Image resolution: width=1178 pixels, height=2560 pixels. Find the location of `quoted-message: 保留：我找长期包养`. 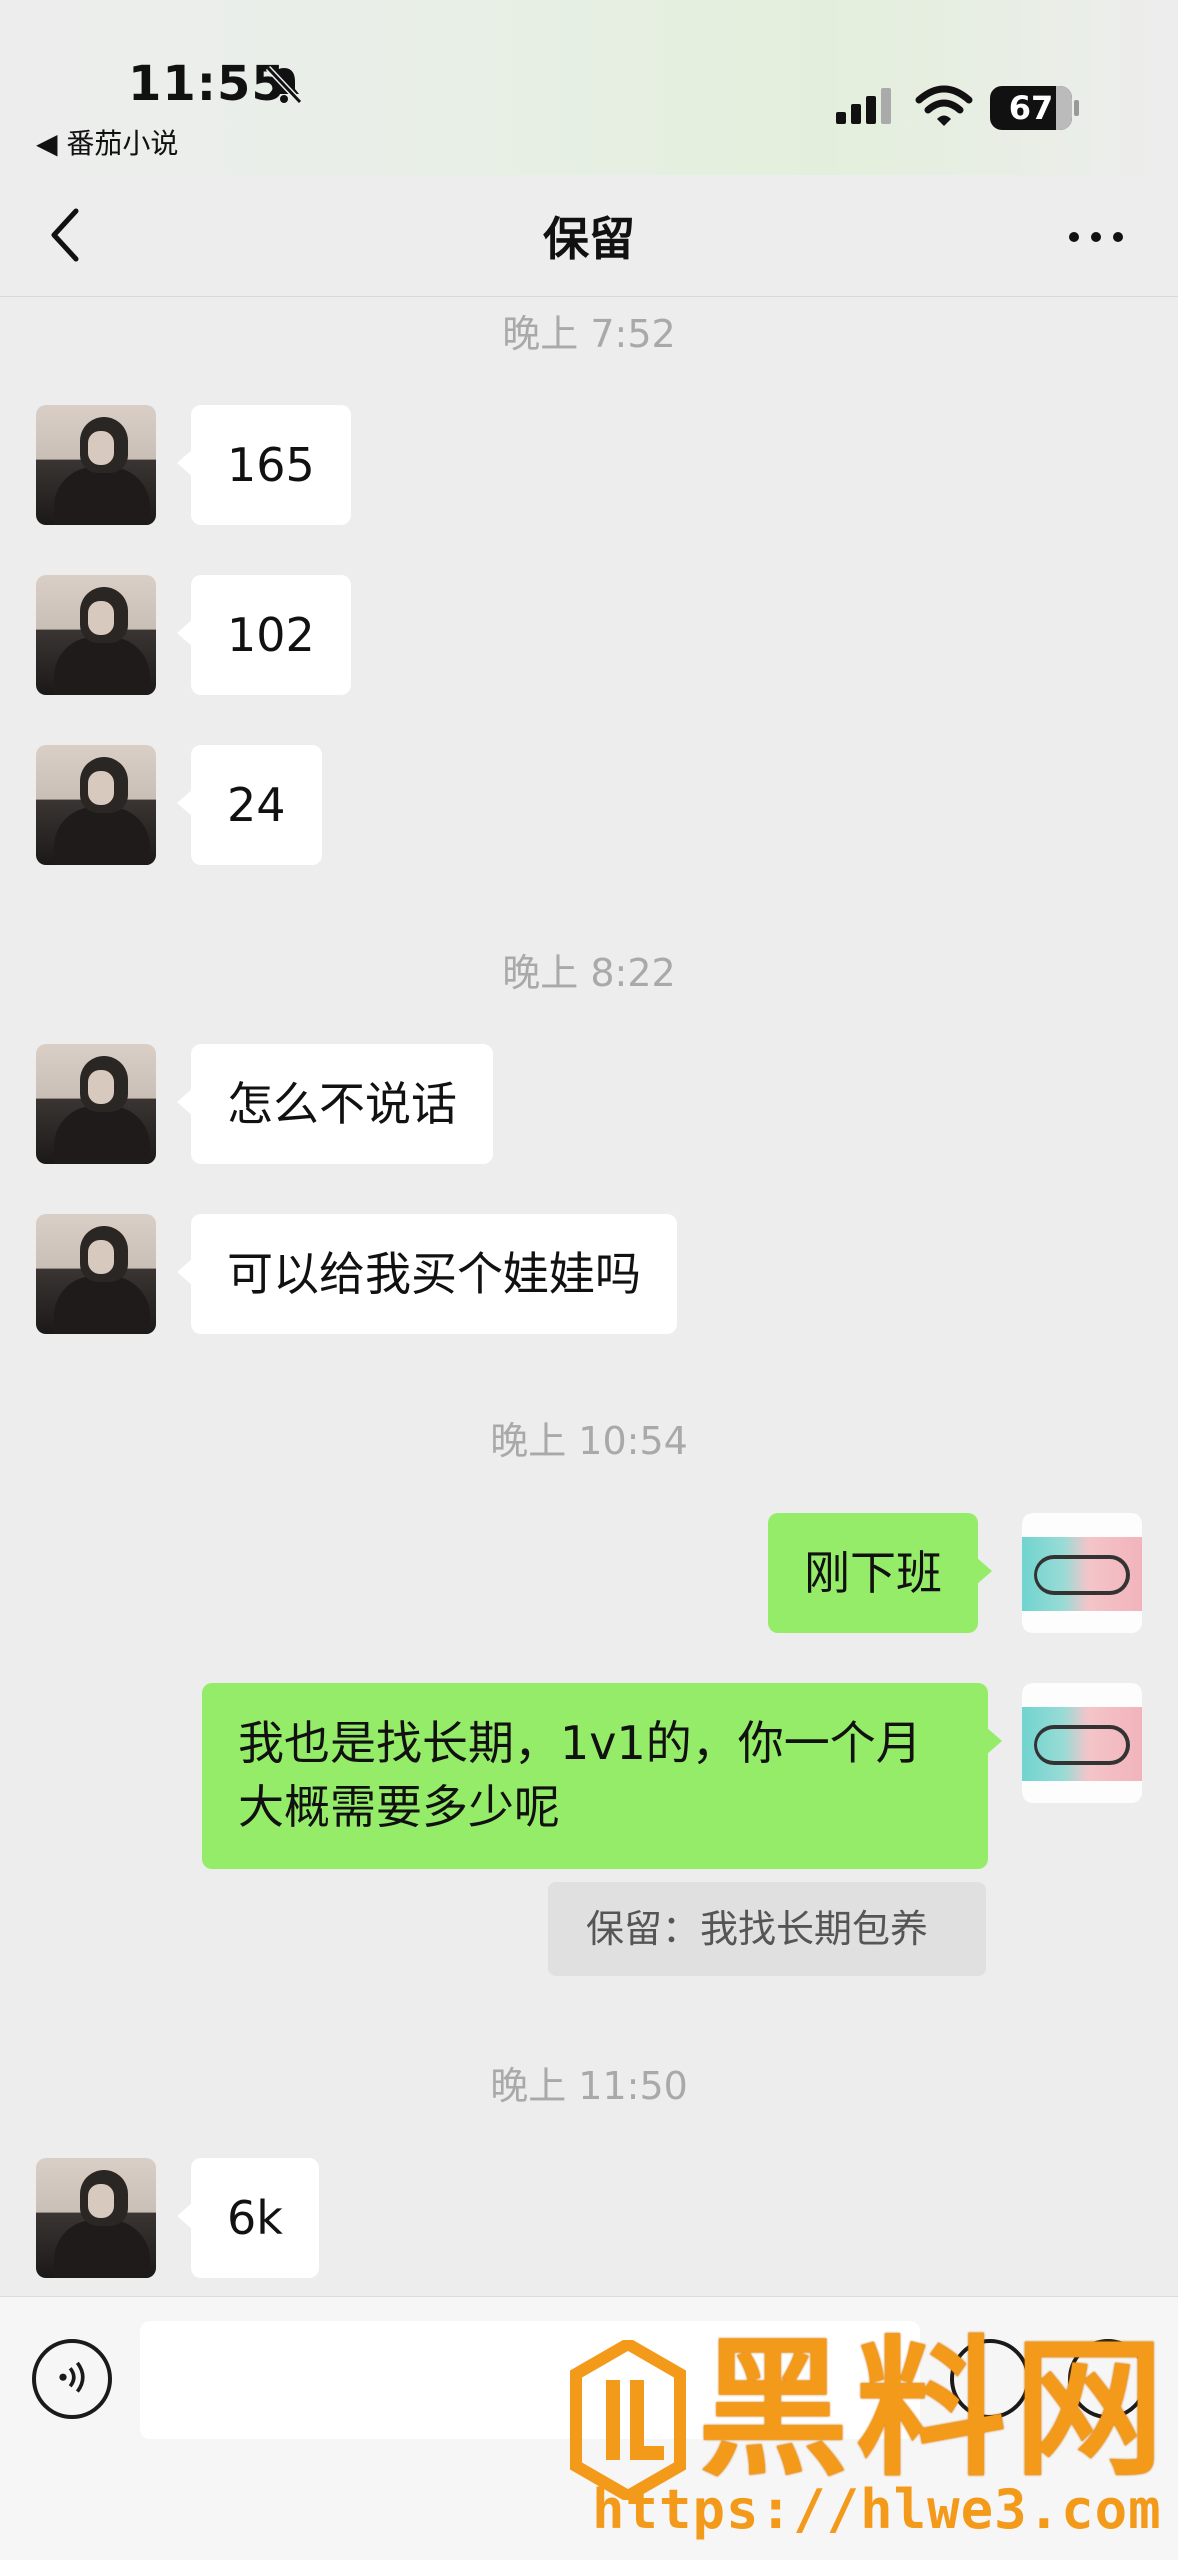

quoted-message: 保留：我找长期包养 is located at coordinates (767, 1929).